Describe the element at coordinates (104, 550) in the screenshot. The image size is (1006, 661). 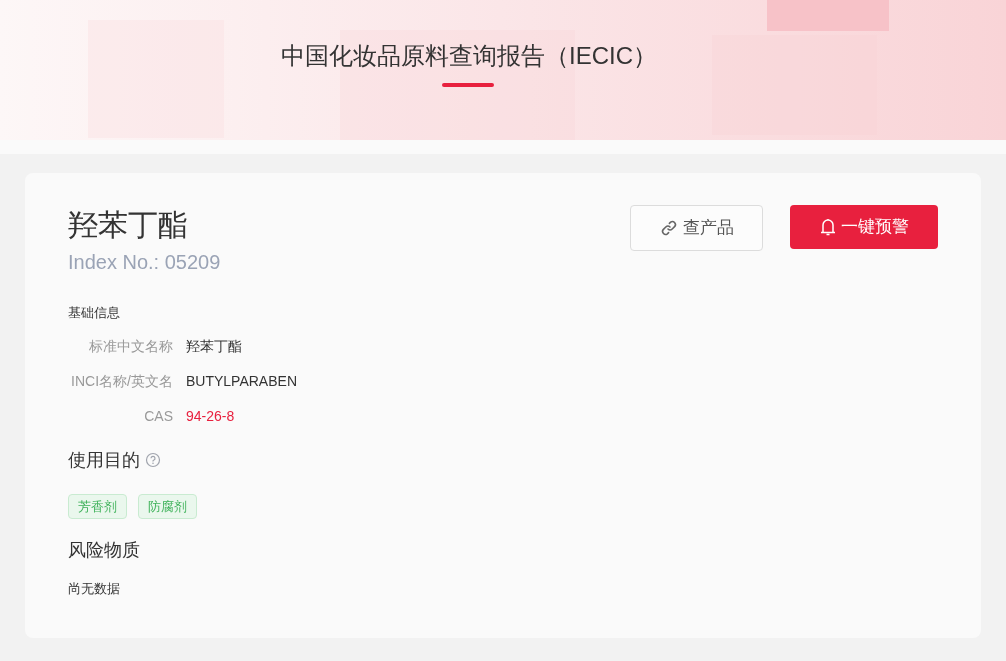
I see `section-heading: 风险物质` at that location.